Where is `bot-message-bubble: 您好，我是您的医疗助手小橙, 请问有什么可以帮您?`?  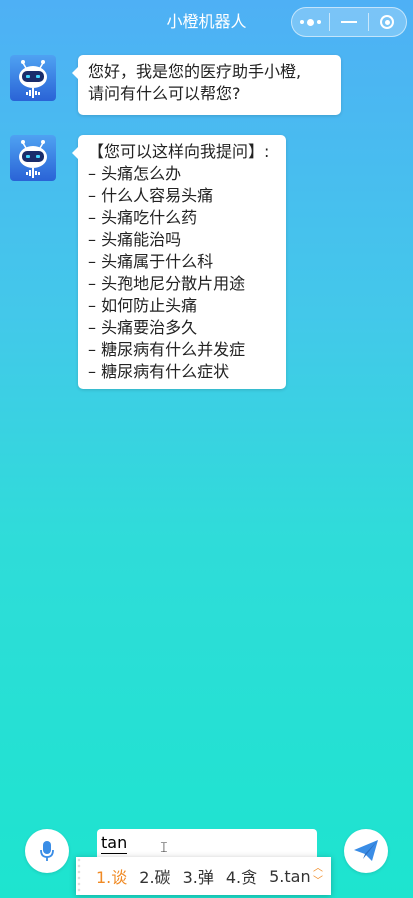 bot-message-bubble: 您好，我是您的医疗助手小橙, 请问有什么可以帮您? is located at coordinates (206, 85).